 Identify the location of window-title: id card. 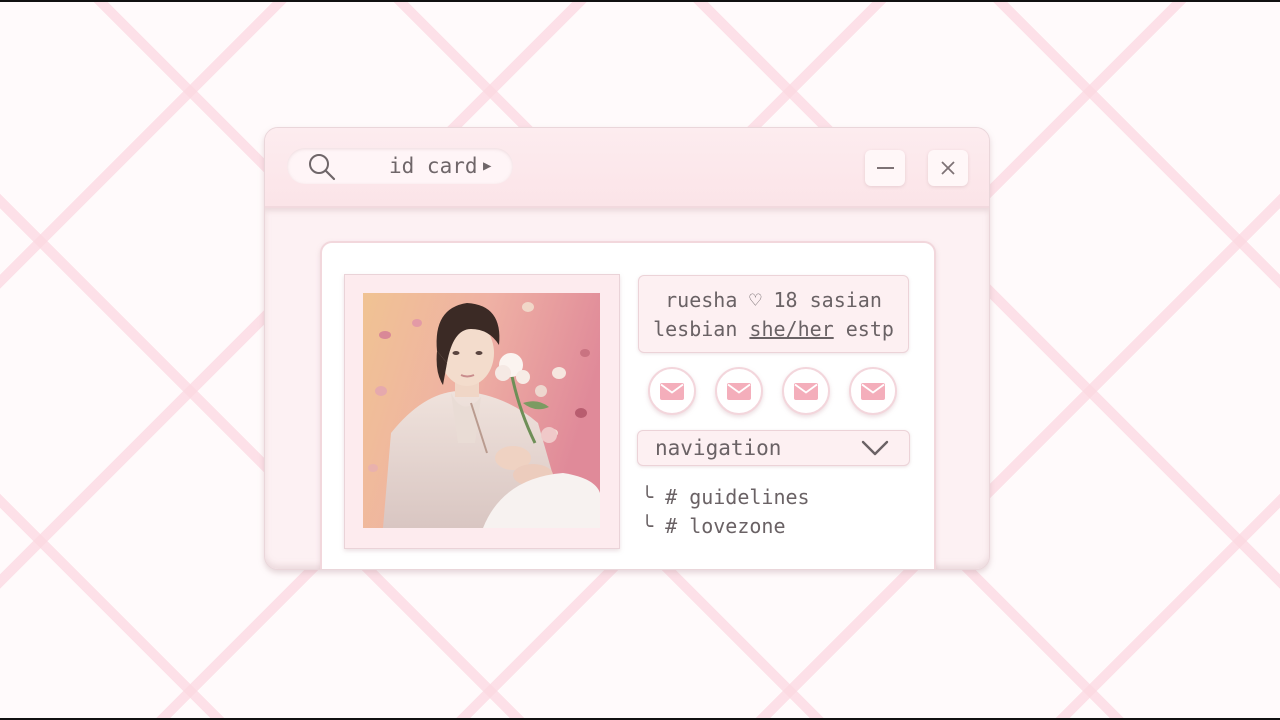
(433, 166).